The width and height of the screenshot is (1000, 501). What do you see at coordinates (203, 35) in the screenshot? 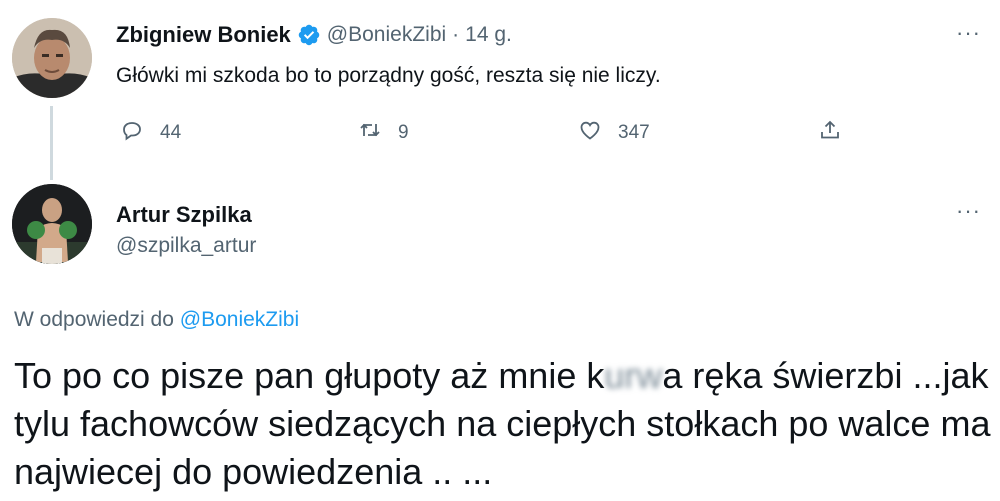
I see `tweet1-display-name: Zbigniew Boniek` at bounding box center [203, 35].